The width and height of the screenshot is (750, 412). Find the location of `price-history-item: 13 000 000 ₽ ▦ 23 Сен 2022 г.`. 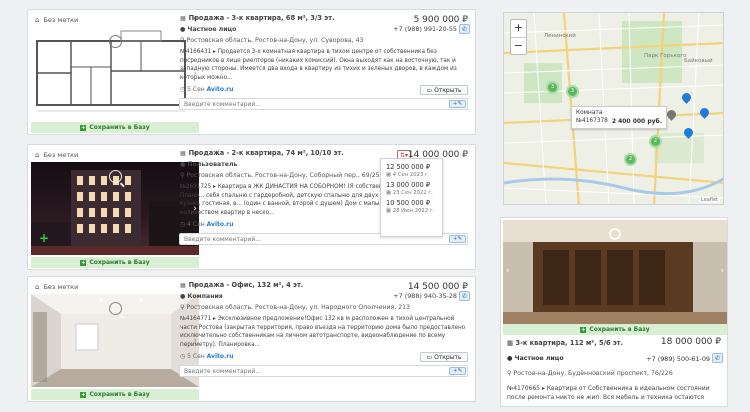

price-history-item: 13 000 000 ₽ ▦ 23 Сен 2022 г. is located at coordinates (411, 188).